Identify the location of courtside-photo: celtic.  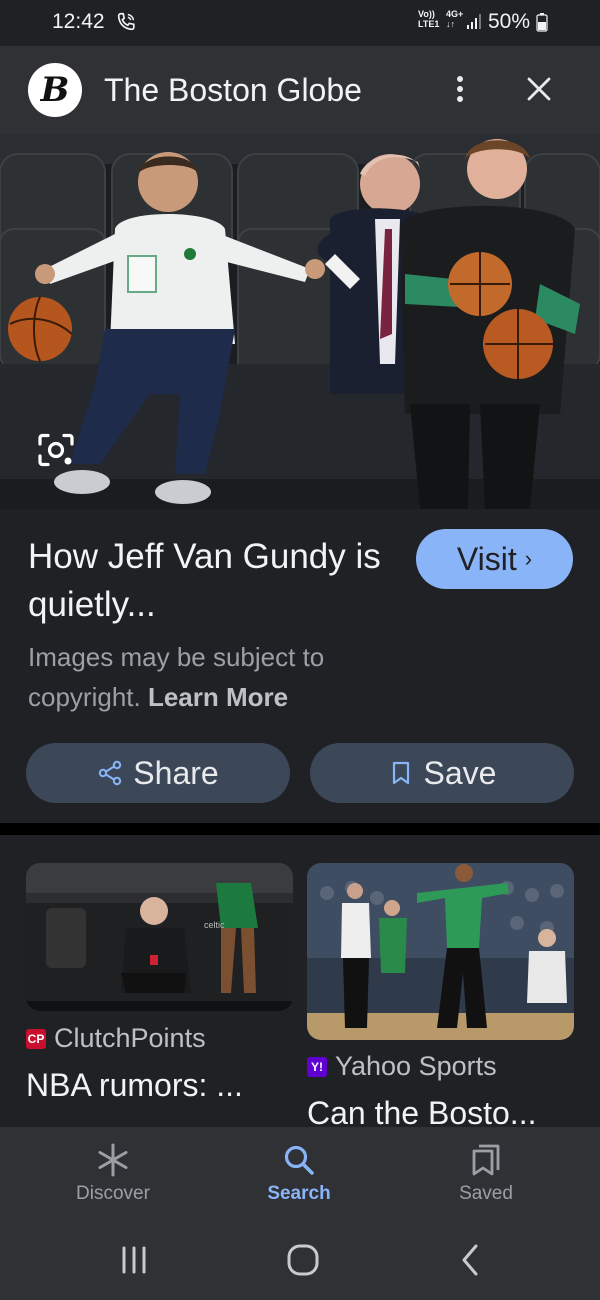
(159, 937).